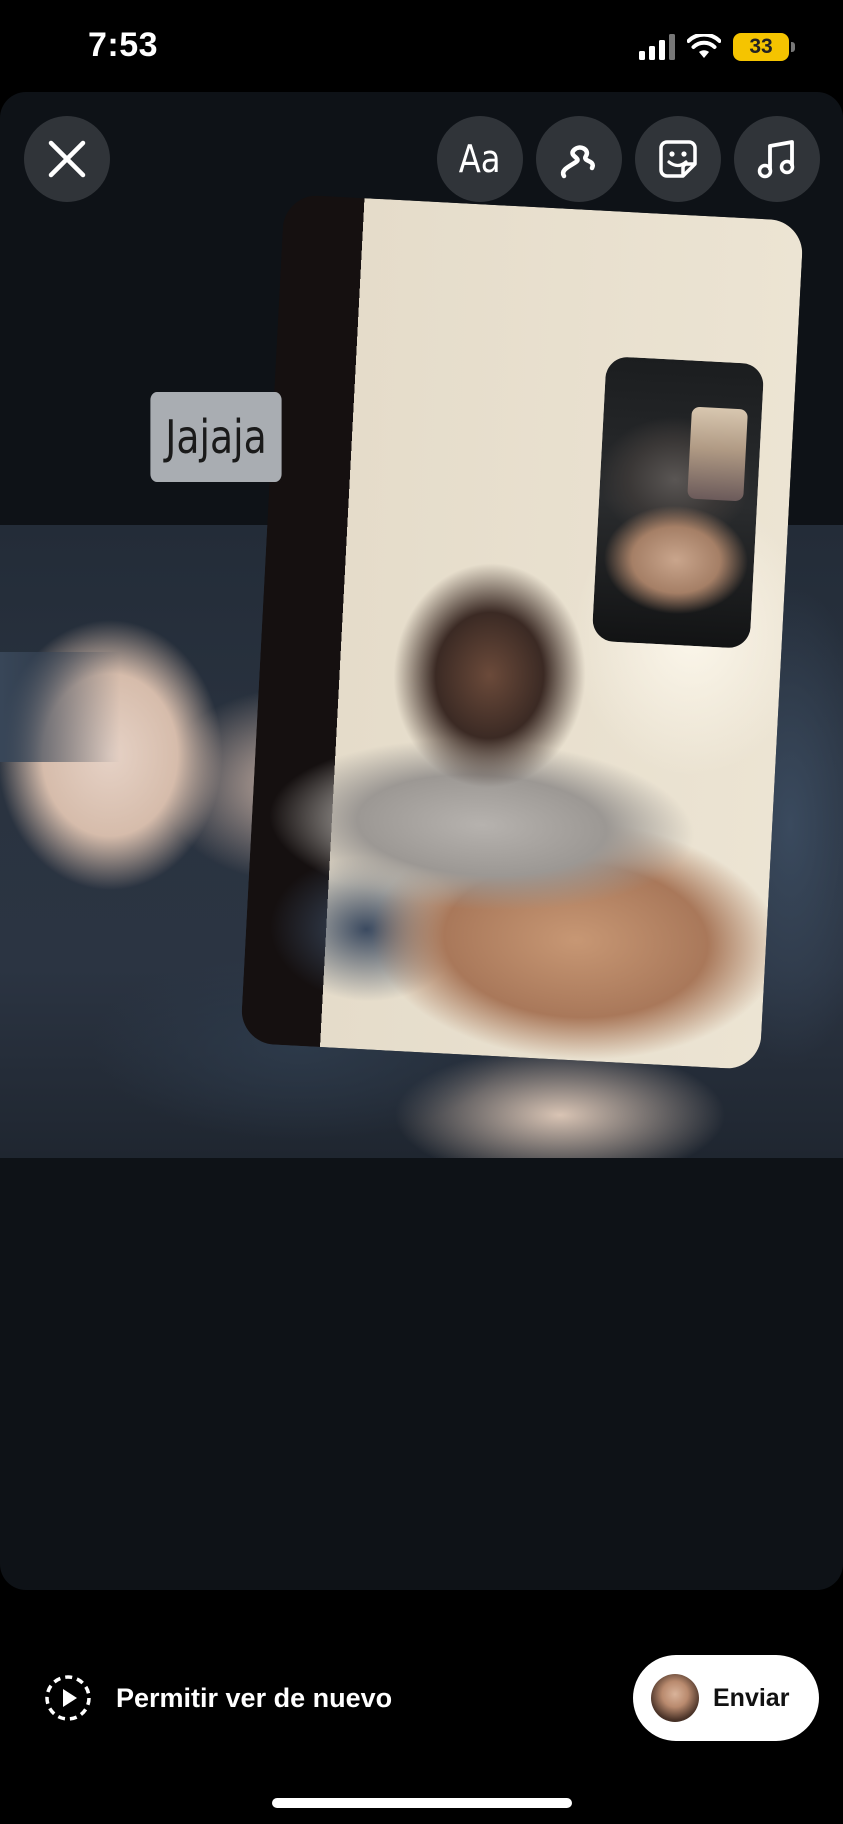  I want to click on text-tool-button: Aa, so click(480, 159).